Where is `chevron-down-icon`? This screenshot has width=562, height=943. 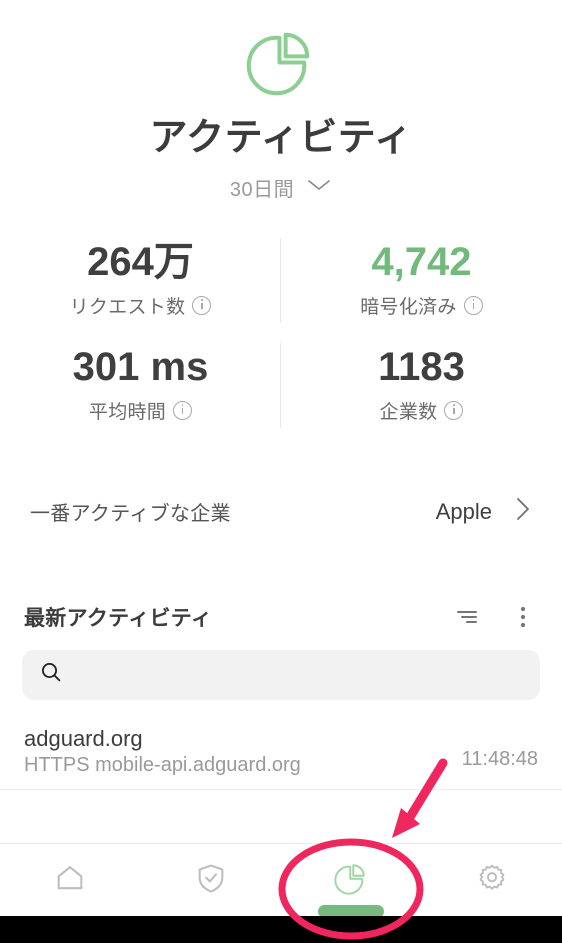
chevron-down-icon is located at coordinates (319, 187).